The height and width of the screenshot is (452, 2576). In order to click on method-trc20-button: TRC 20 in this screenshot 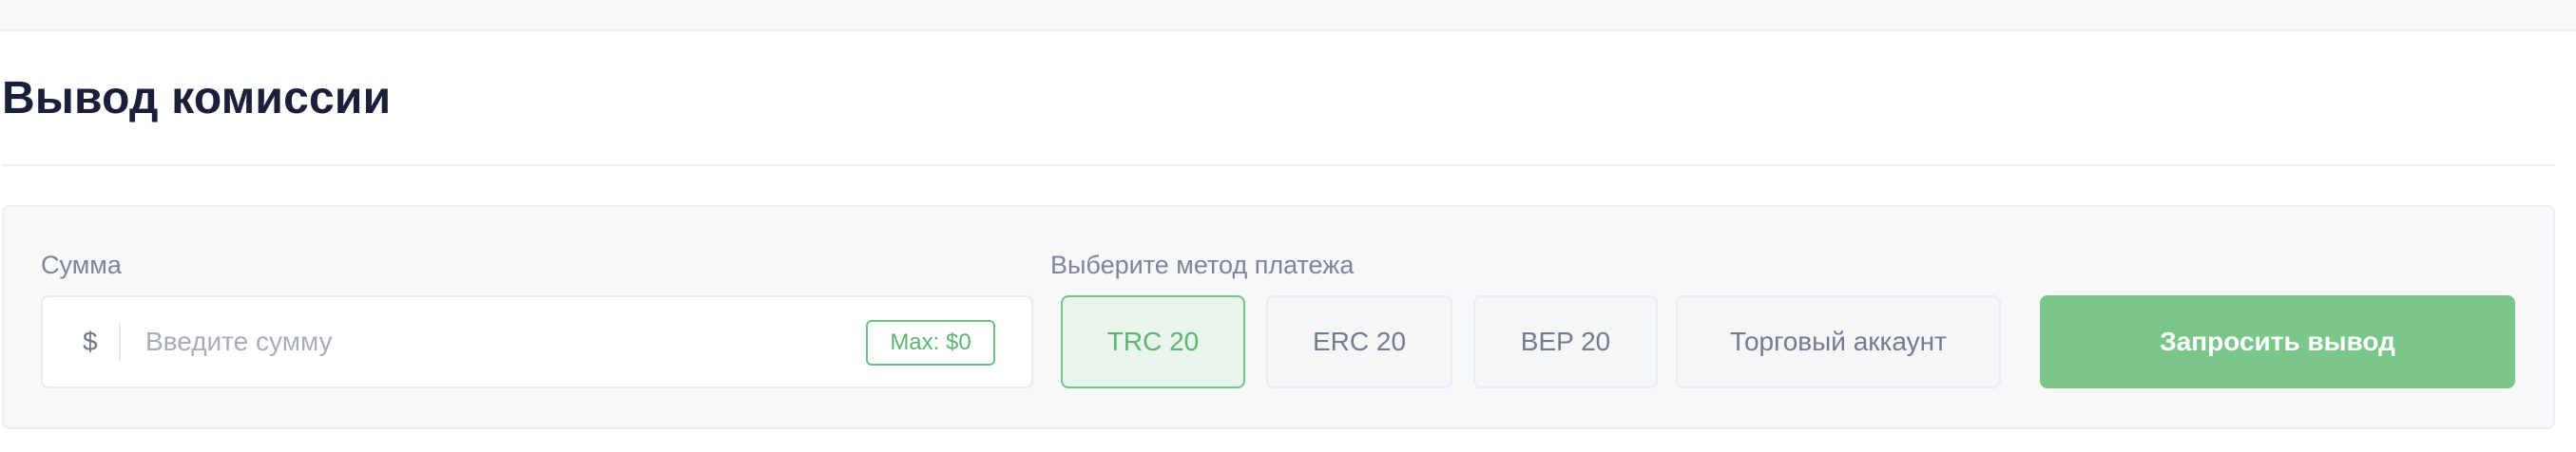, I will do `click(1153, 341)`.